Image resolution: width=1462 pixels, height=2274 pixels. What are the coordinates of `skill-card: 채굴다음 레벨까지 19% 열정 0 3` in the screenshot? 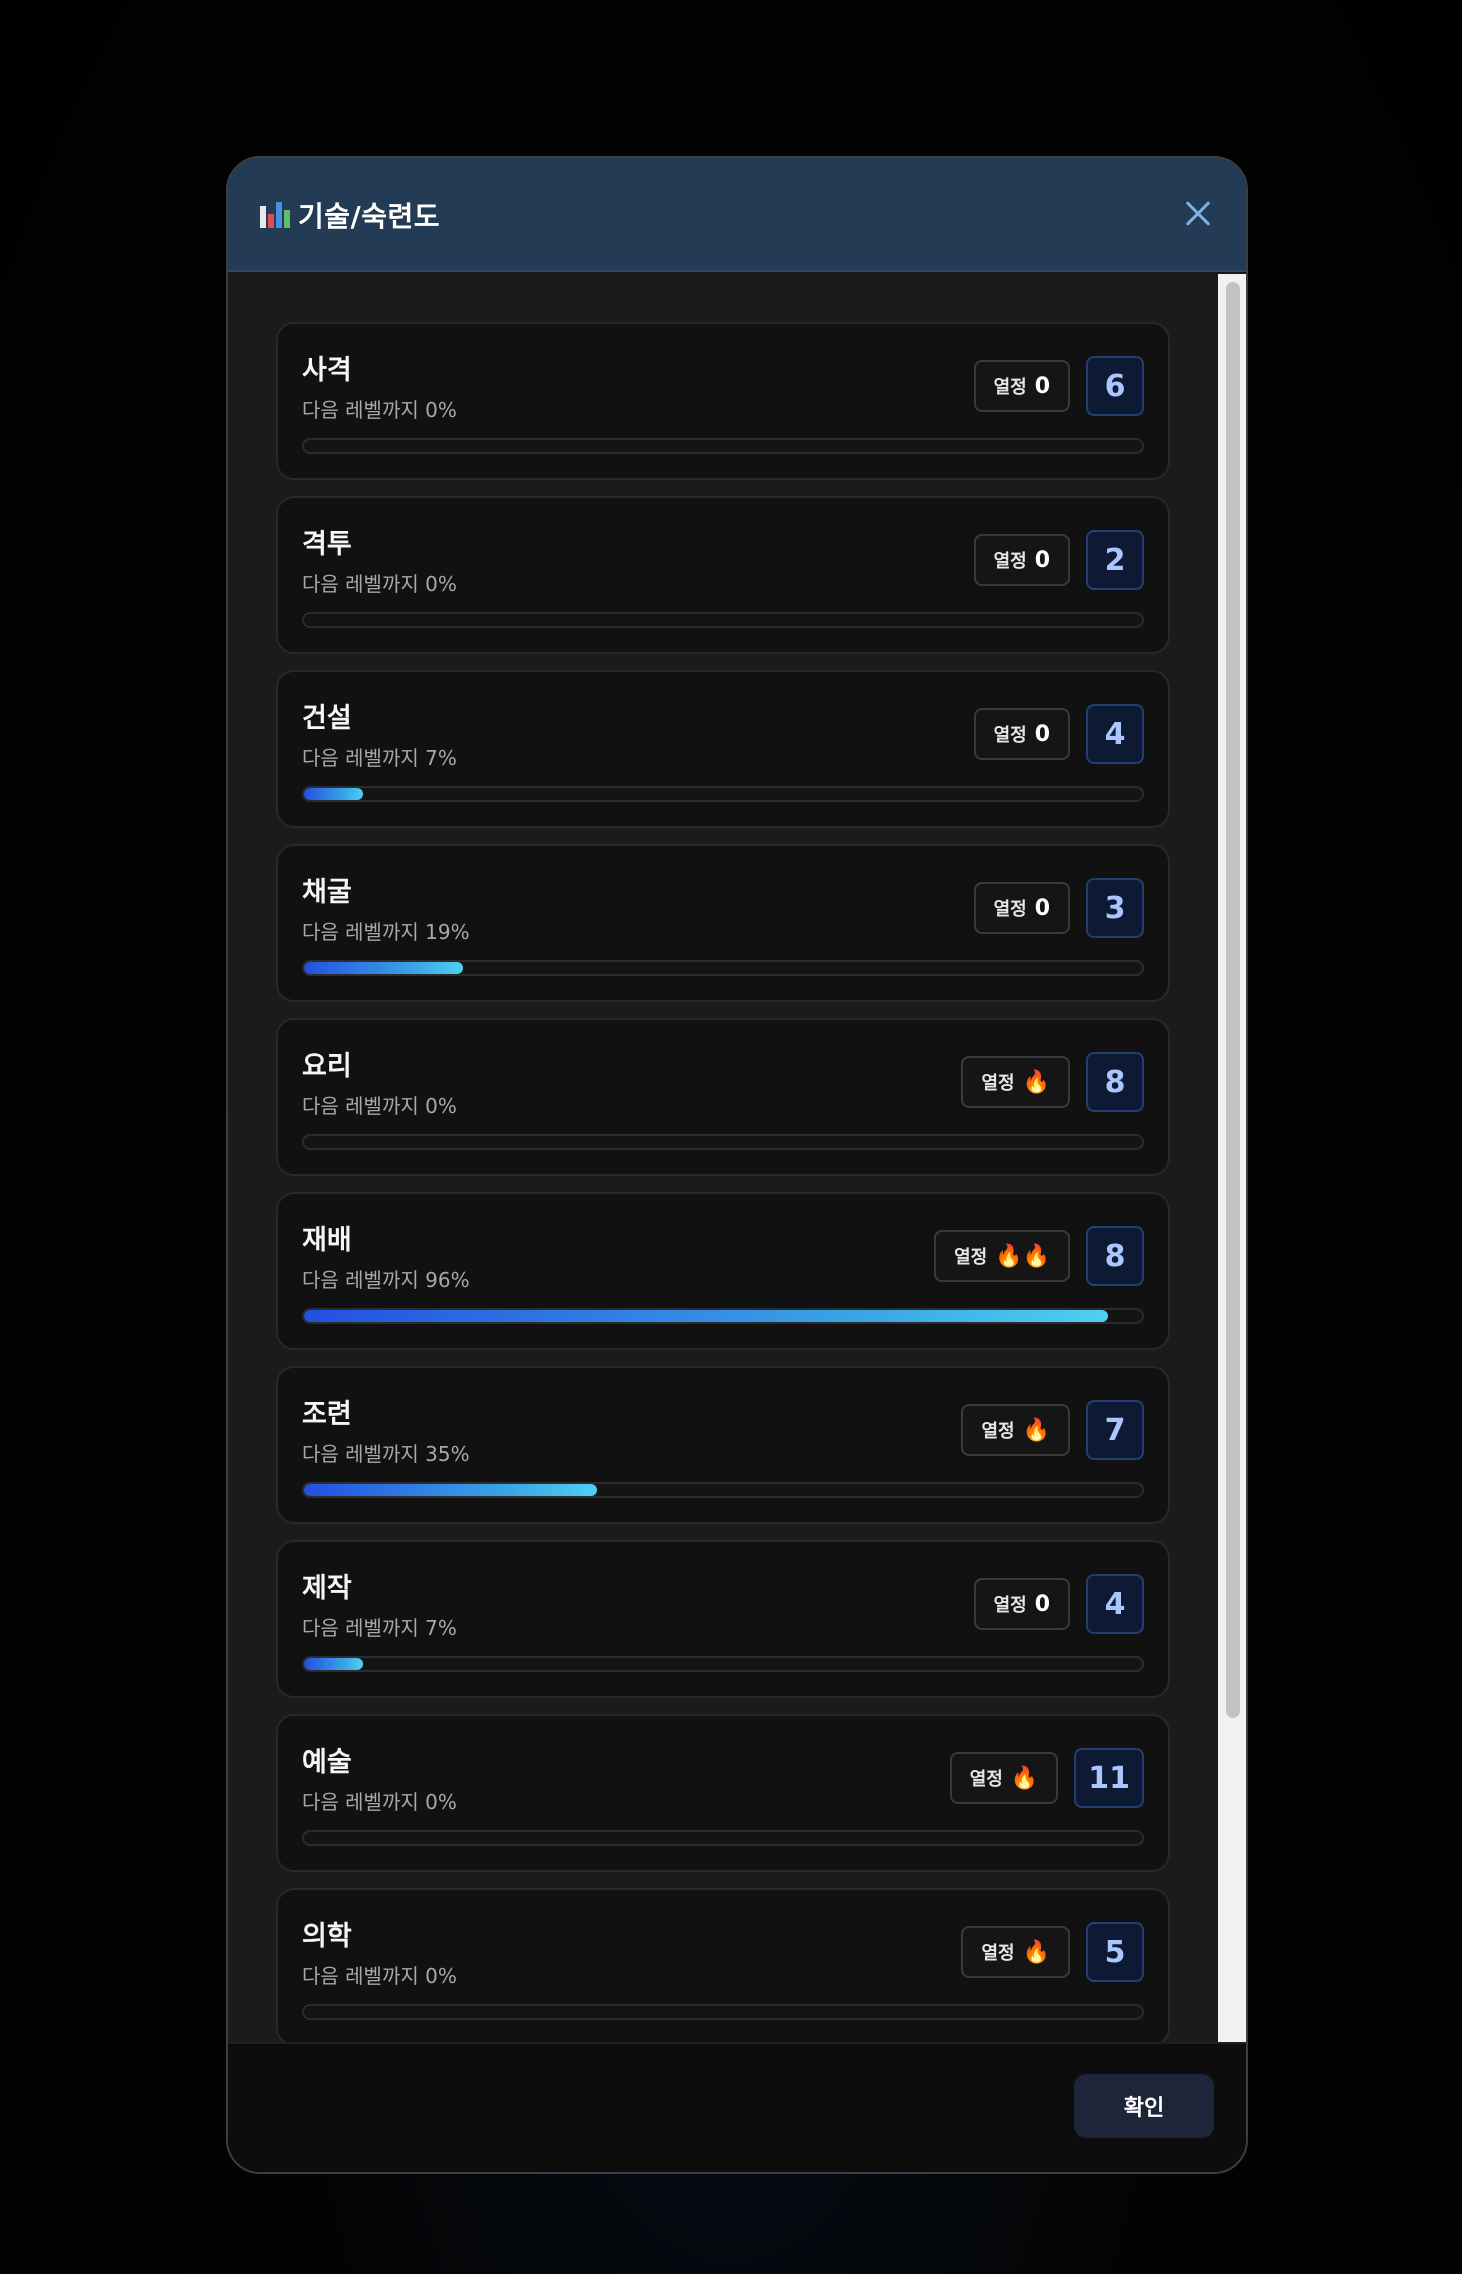 It's located at (723, 923).